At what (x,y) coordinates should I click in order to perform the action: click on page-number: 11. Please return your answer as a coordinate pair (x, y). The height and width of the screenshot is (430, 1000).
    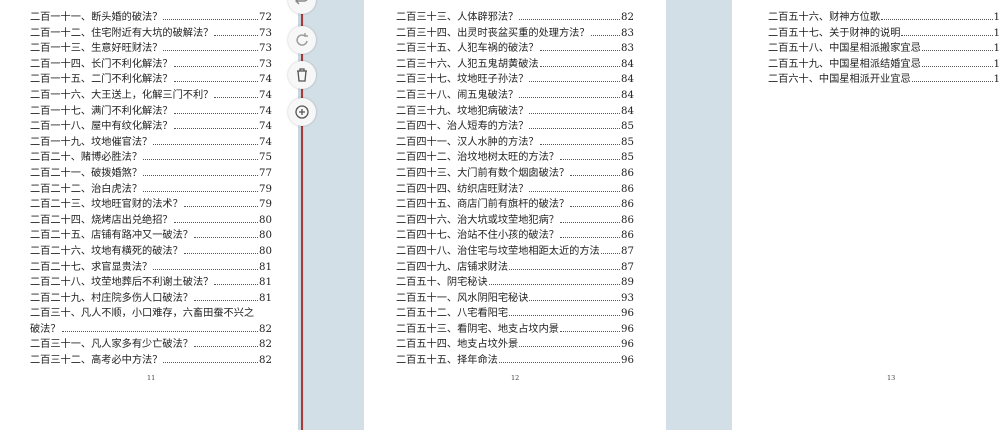
    Looking at the image, I should click on (151, 378).